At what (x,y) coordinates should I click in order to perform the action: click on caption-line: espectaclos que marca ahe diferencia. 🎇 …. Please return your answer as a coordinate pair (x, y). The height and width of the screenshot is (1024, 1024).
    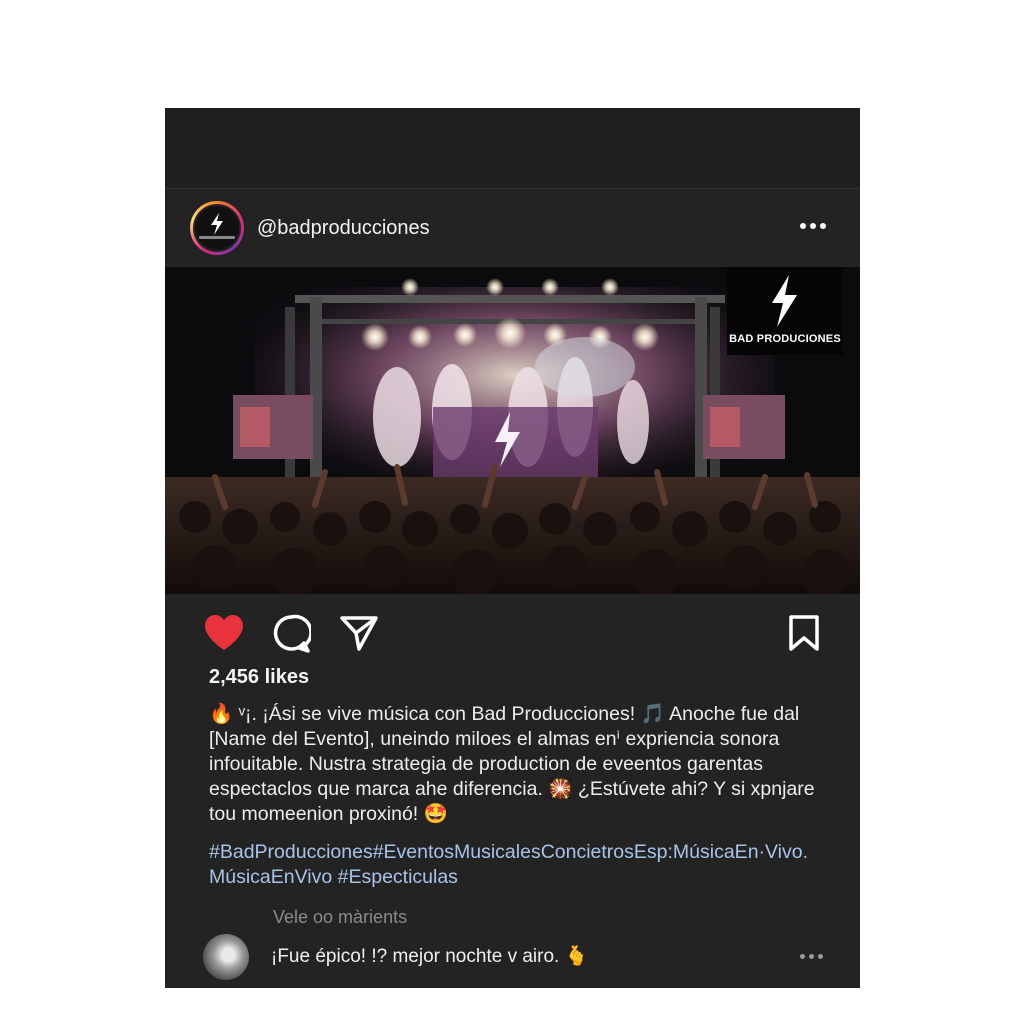
    Looking at the image, I should click on (512, 789).